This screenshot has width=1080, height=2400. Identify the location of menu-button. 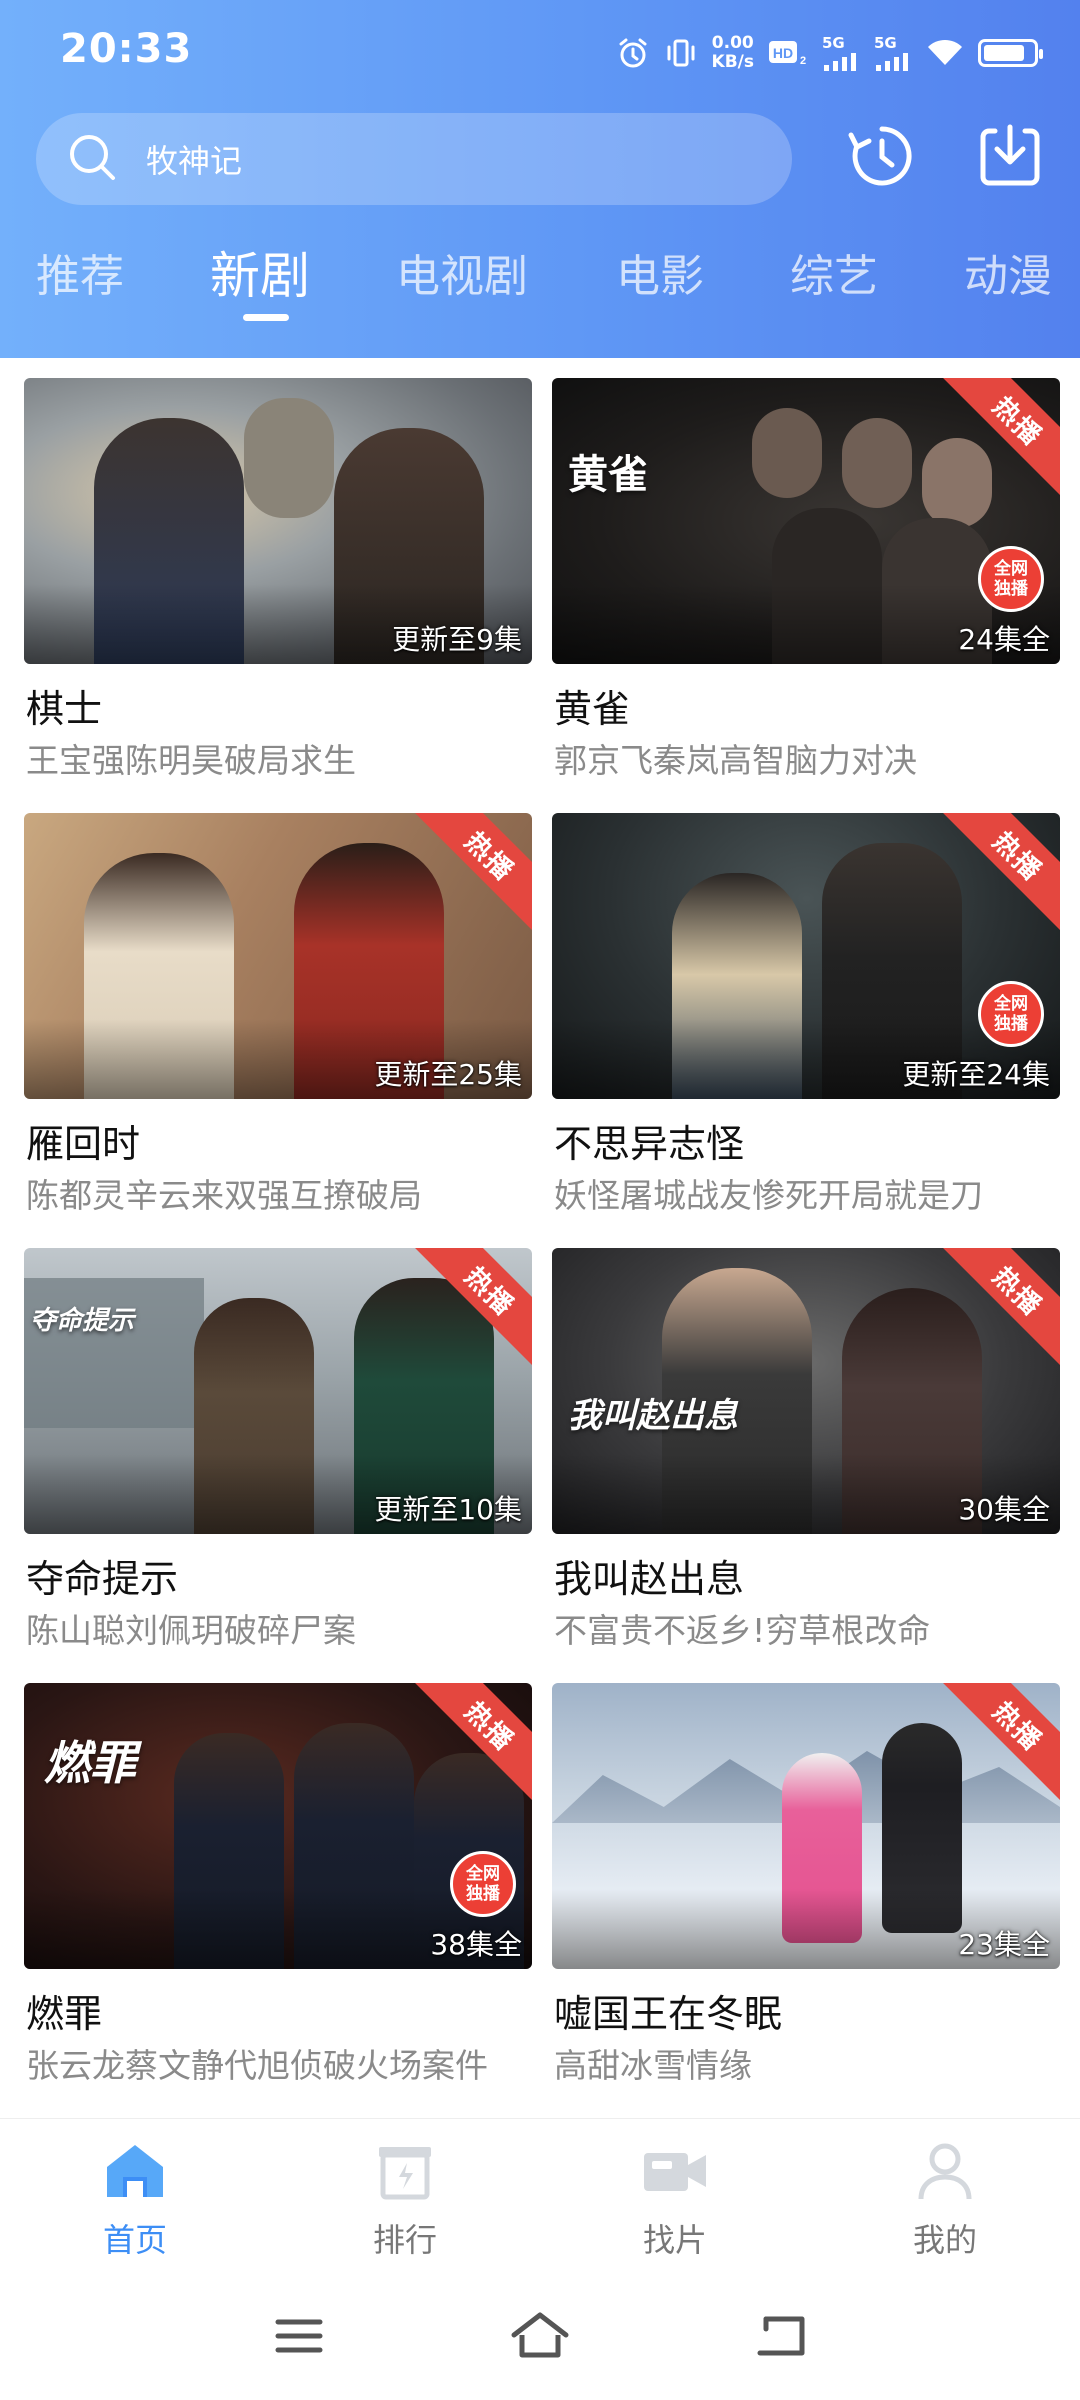
(299, 2338).